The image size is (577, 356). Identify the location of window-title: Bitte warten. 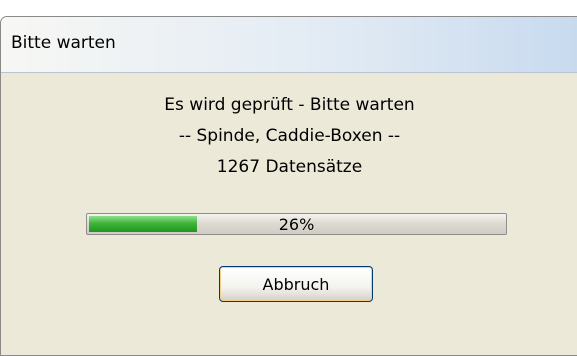
(63, 43).